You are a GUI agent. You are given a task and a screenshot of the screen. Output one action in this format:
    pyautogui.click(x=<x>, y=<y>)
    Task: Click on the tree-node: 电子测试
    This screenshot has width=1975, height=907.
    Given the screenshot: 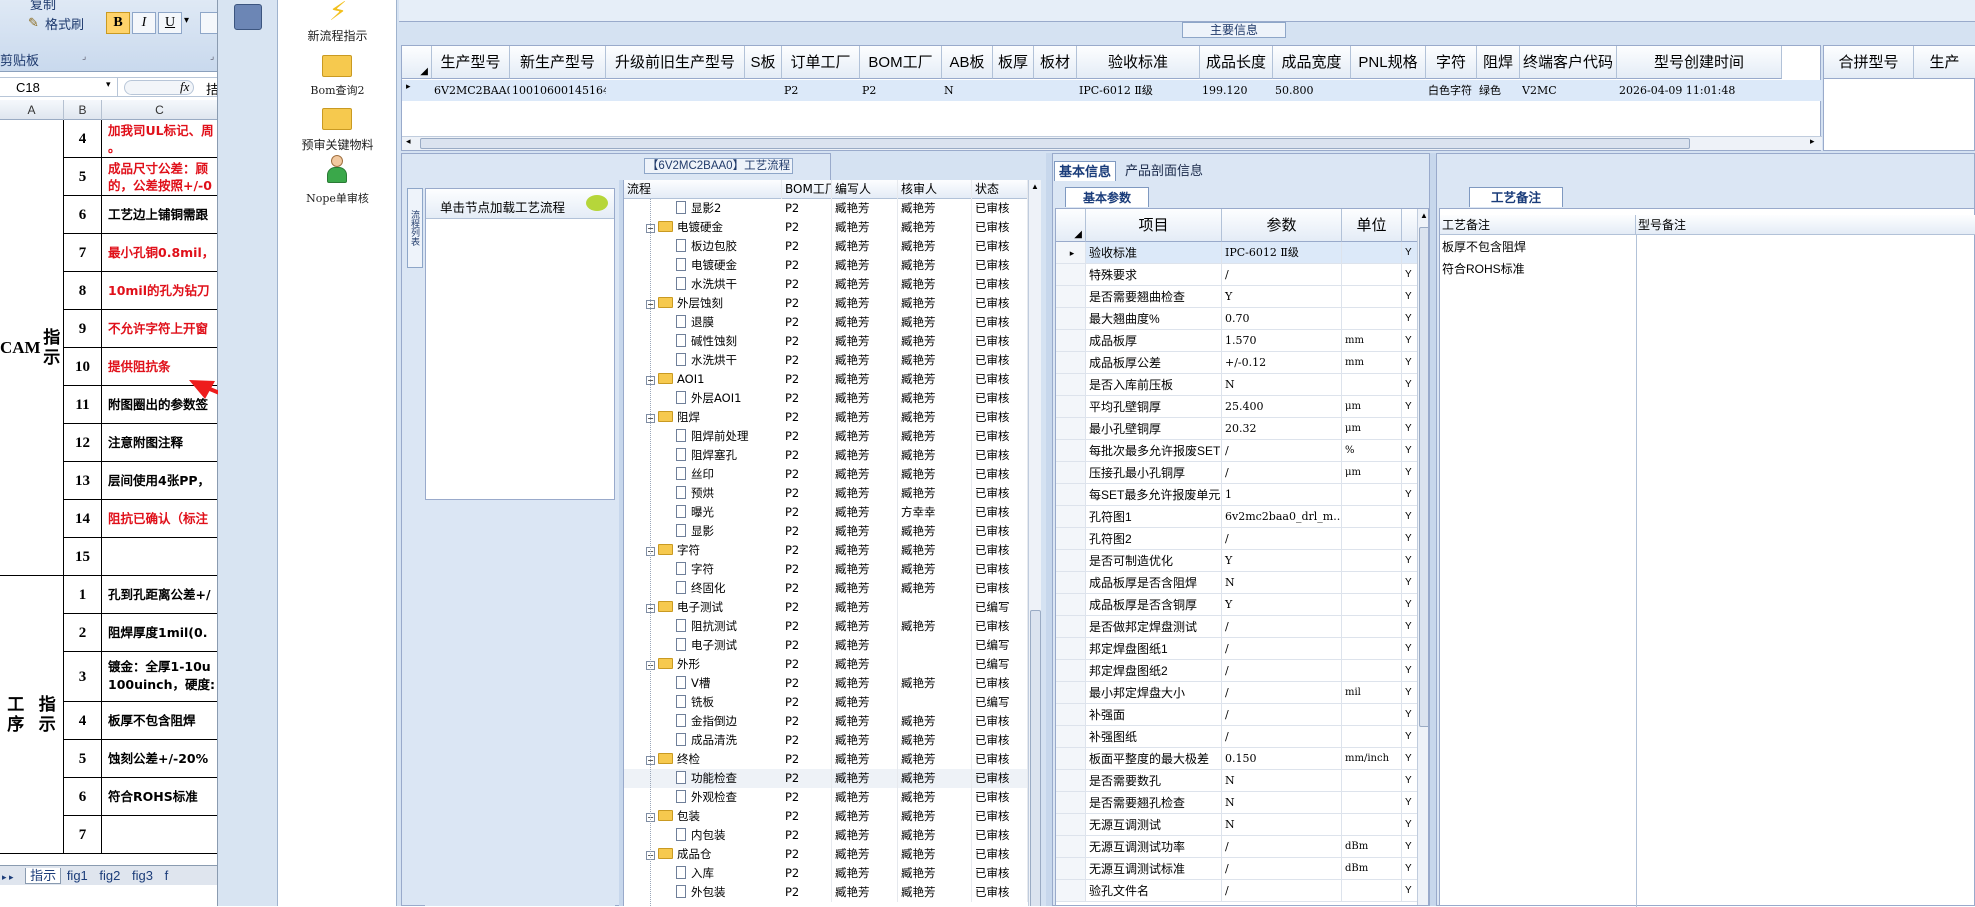 What is the action you would take?
    pyautogui.click(x=703, y=645)
    